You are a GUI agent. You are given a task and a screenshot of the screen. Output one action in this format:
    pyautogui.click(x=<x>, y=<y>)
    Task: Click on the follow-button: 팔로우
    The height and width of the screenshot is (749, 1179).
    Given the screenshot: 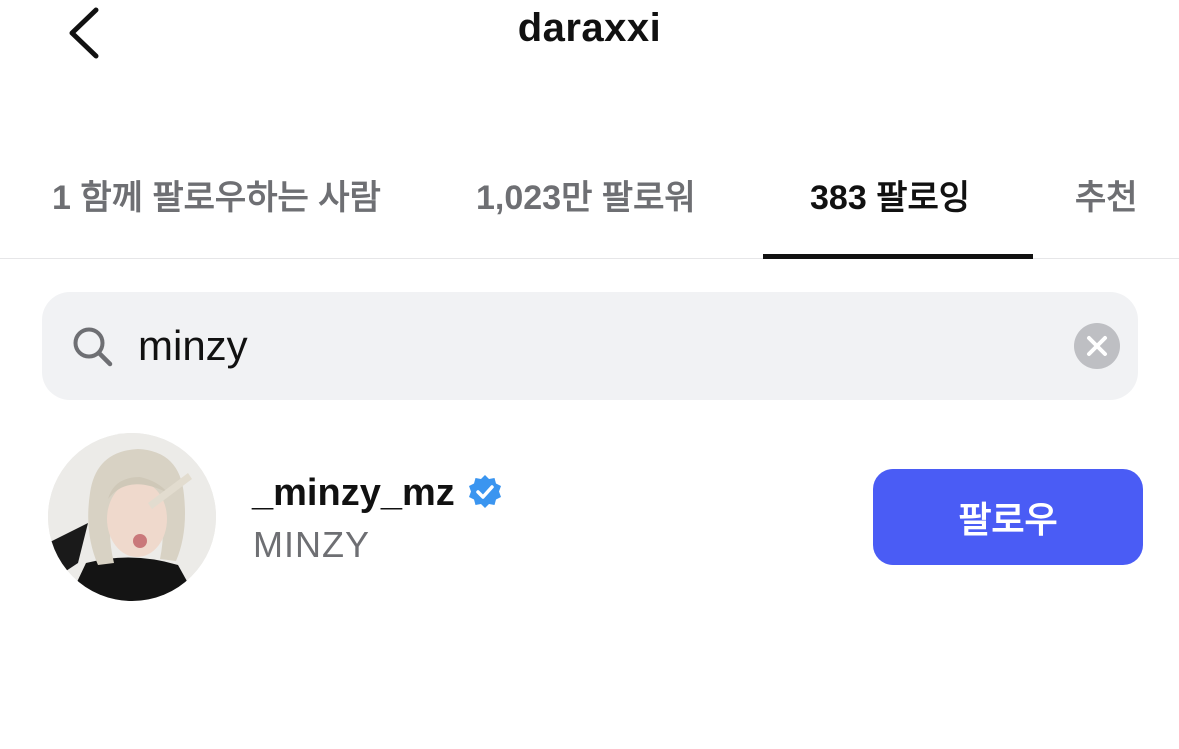 What is the action you would take?
    pyautogui.click(x=1008, y=517)
    